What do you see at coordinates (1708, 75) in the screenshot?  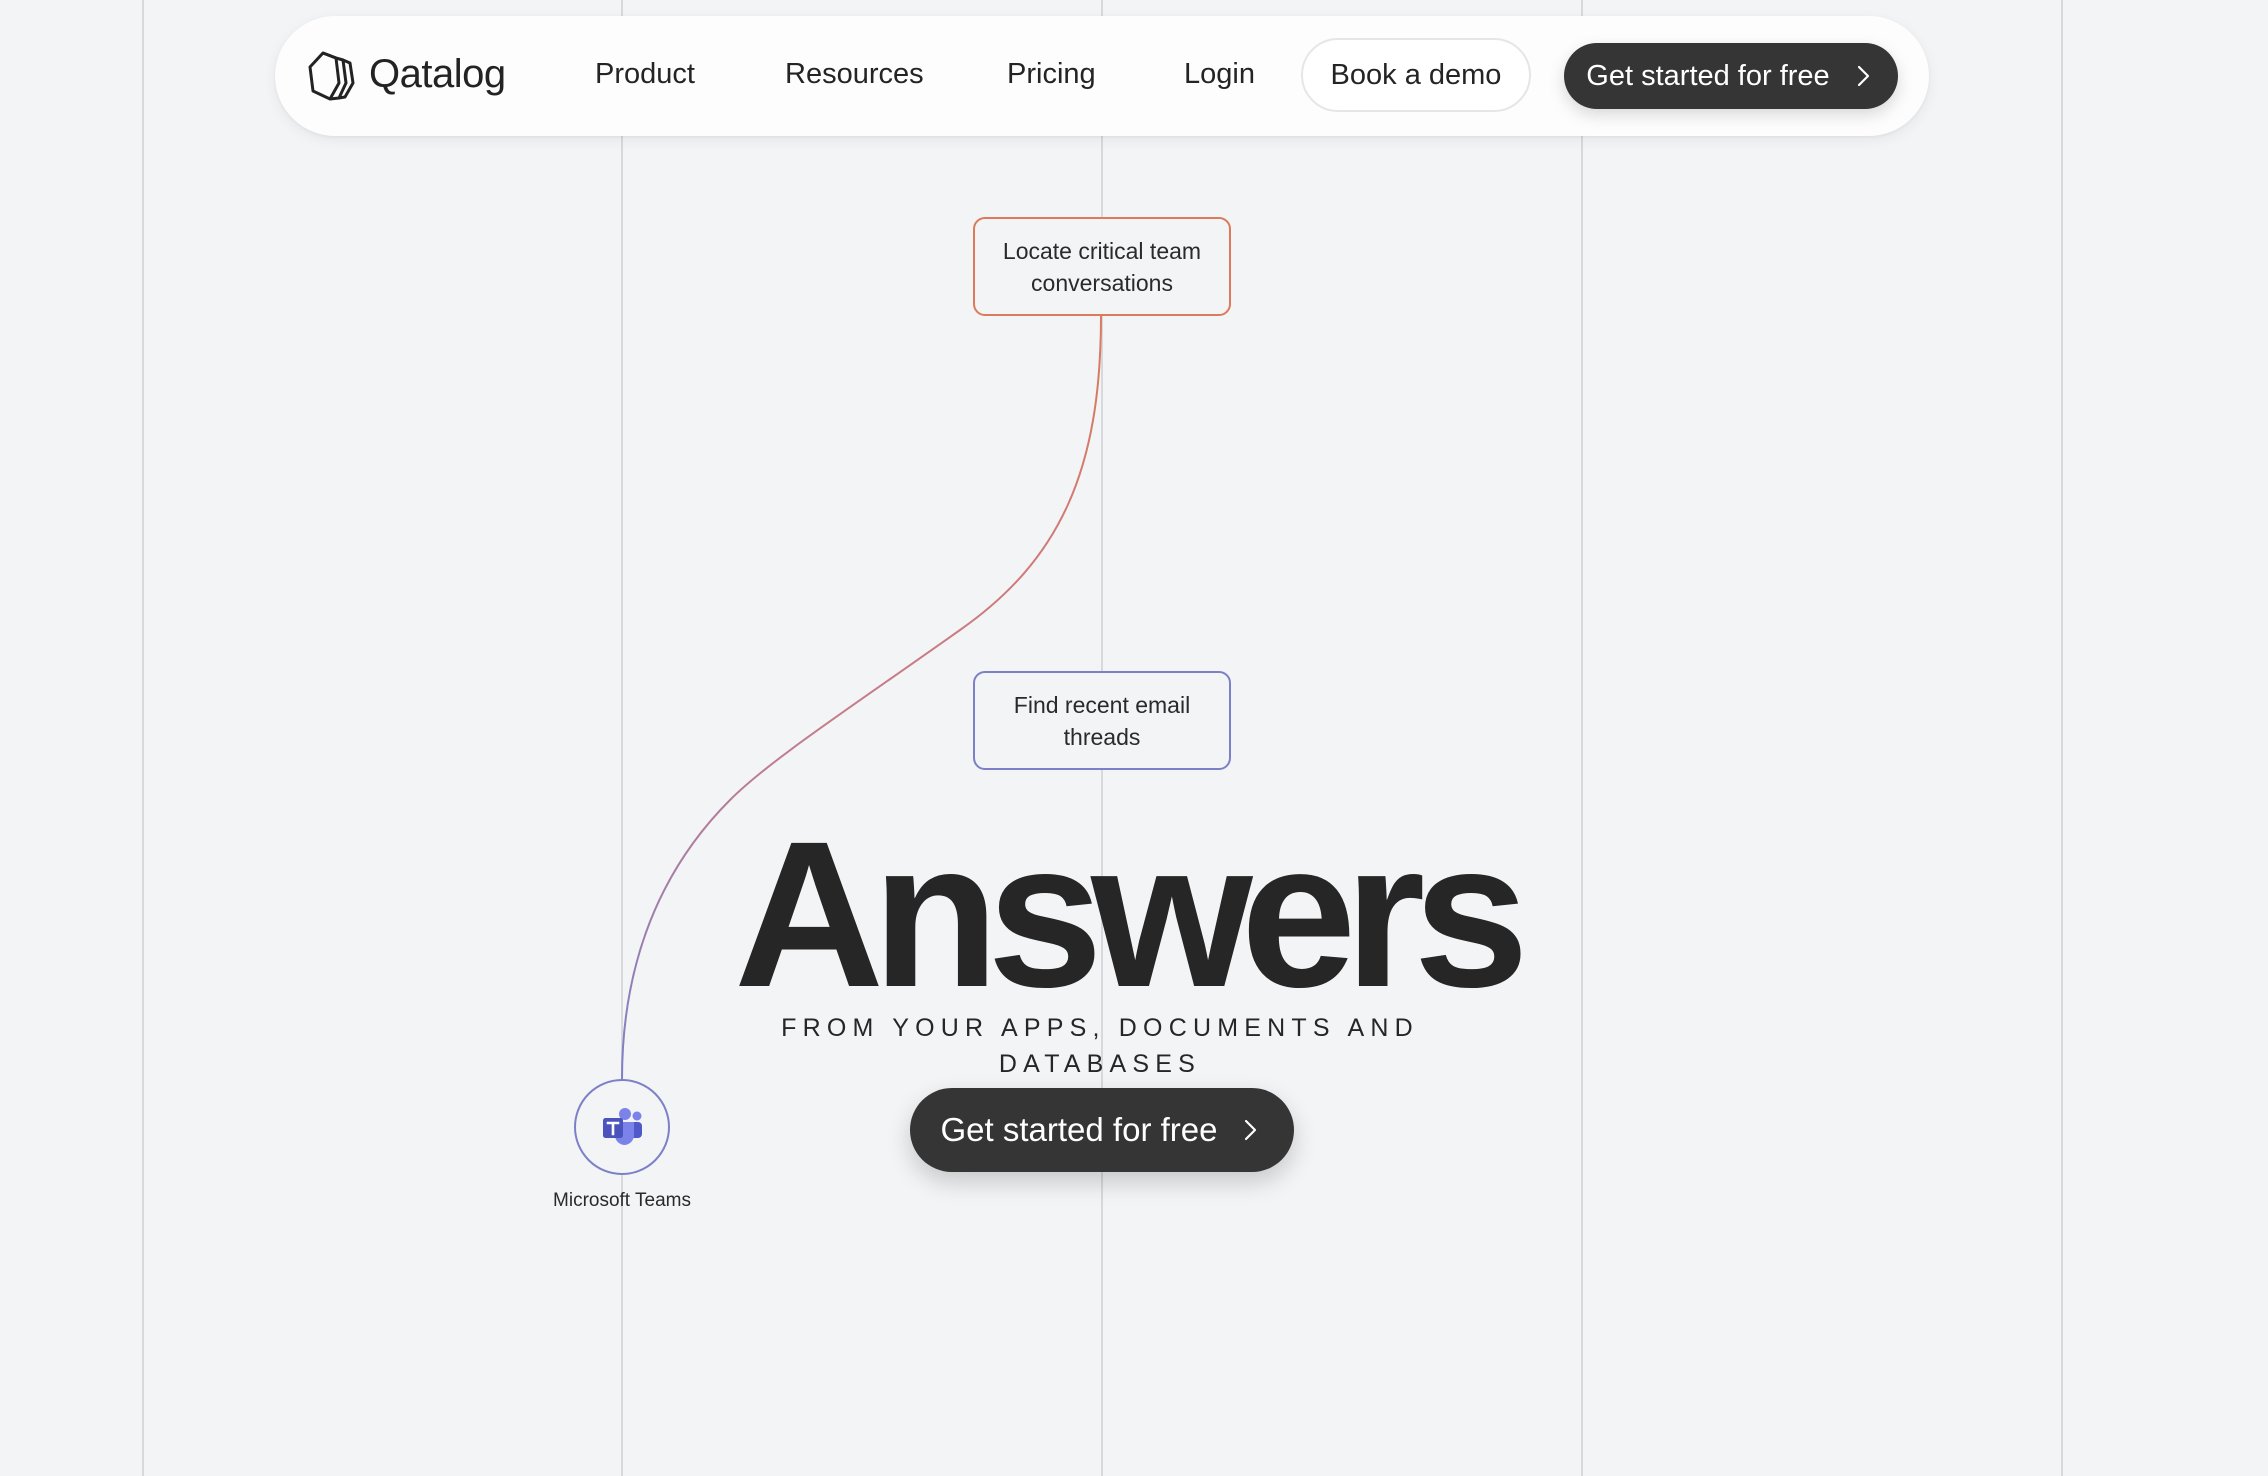 I see `nav-get-started-label: Get started for free` at bounding box center [1708, 75].